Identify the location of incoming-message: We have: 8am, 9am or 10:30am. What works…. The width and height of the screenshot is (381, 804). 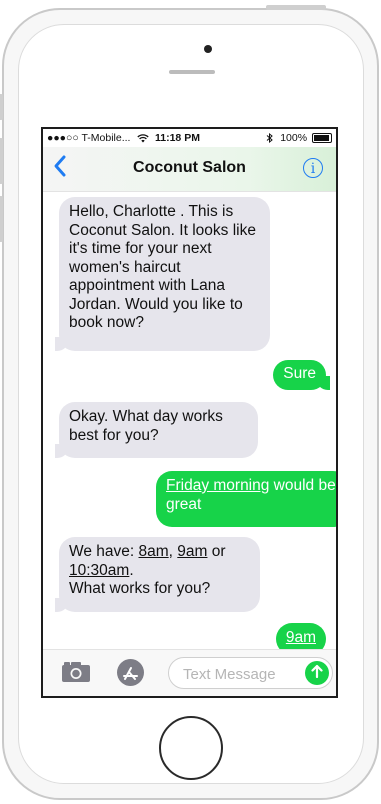
(157, 574).